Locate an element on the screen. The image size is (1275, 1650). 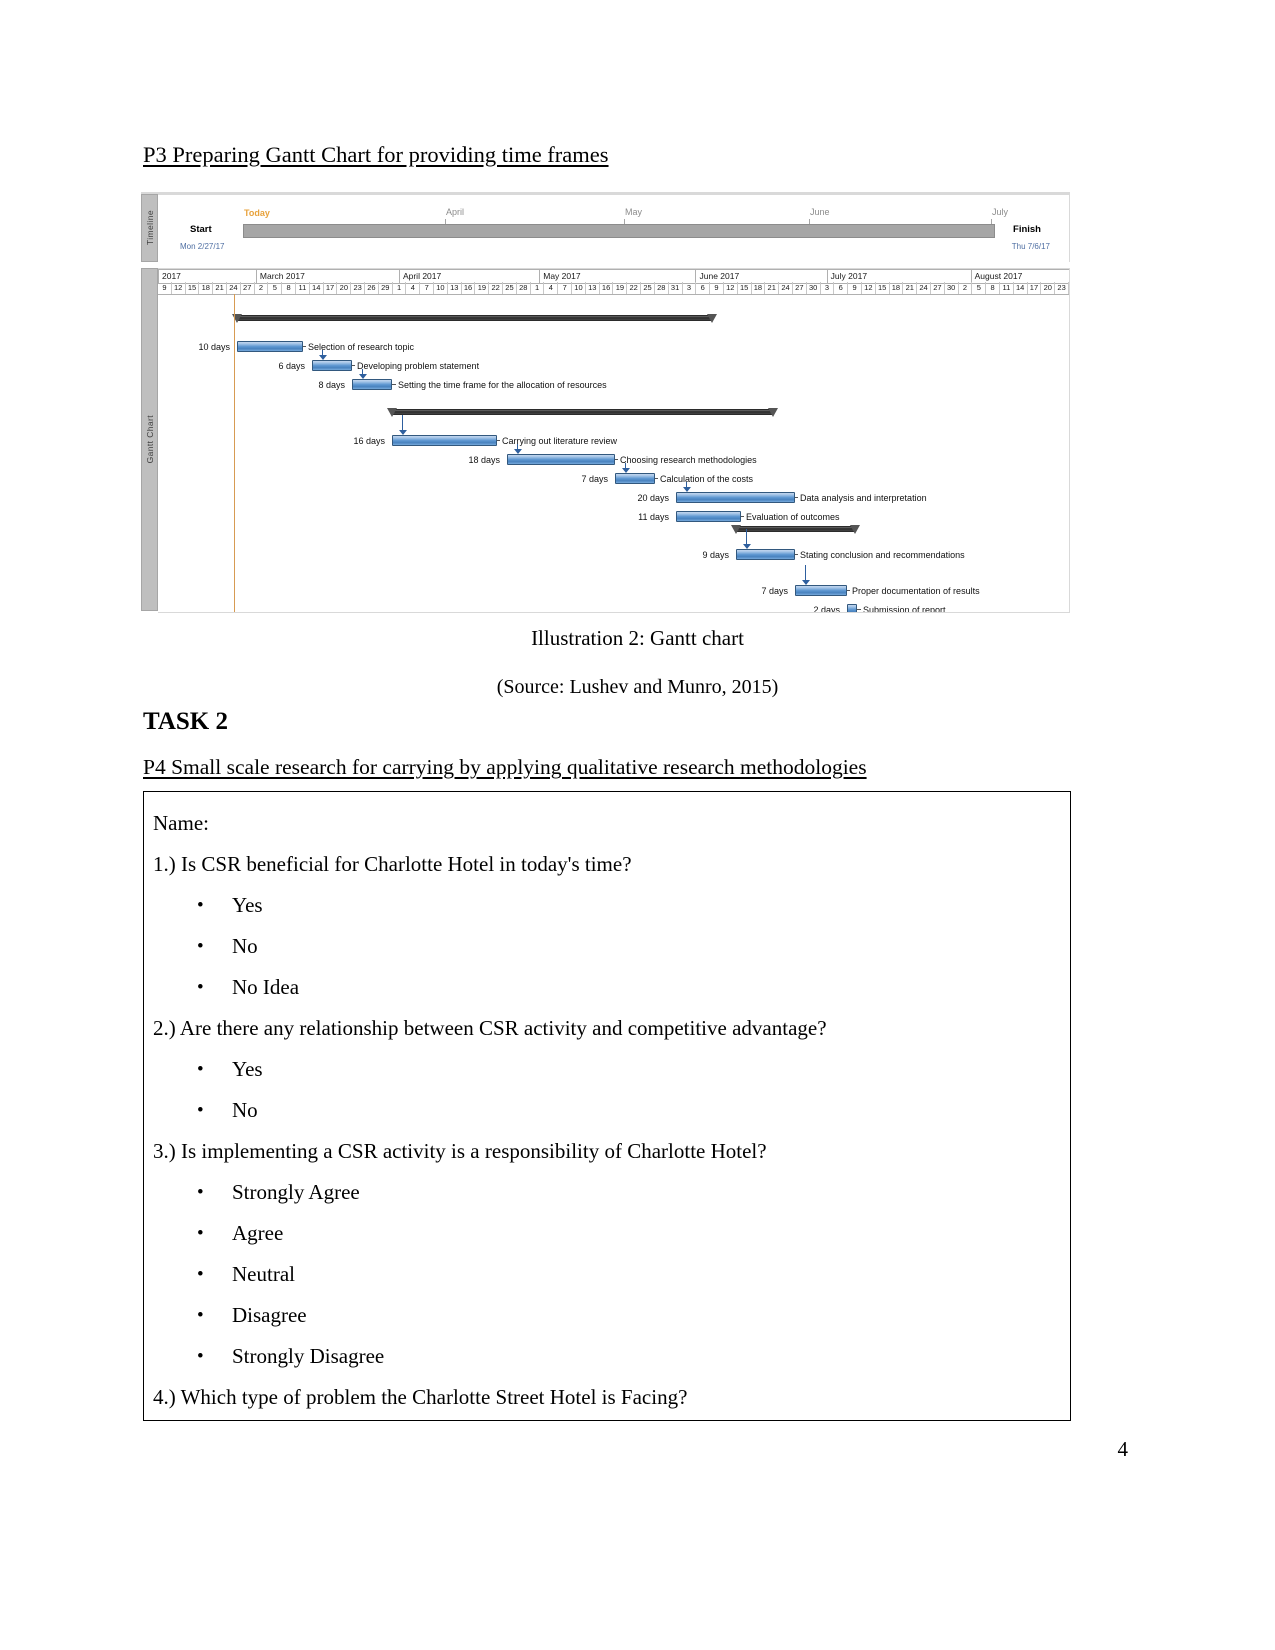
gantt-task-label: Evaluation of outcomes is located at coordinates (793, 516).